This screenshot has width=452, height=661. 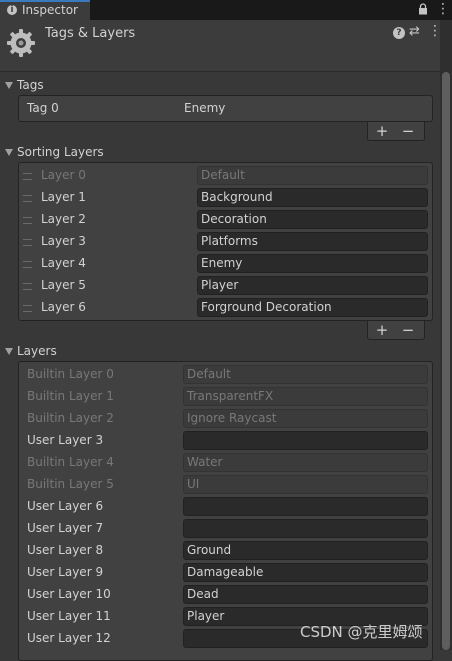 I want to click on layer-row: User Layer 9 Damageable, so click(x=225, y=573).